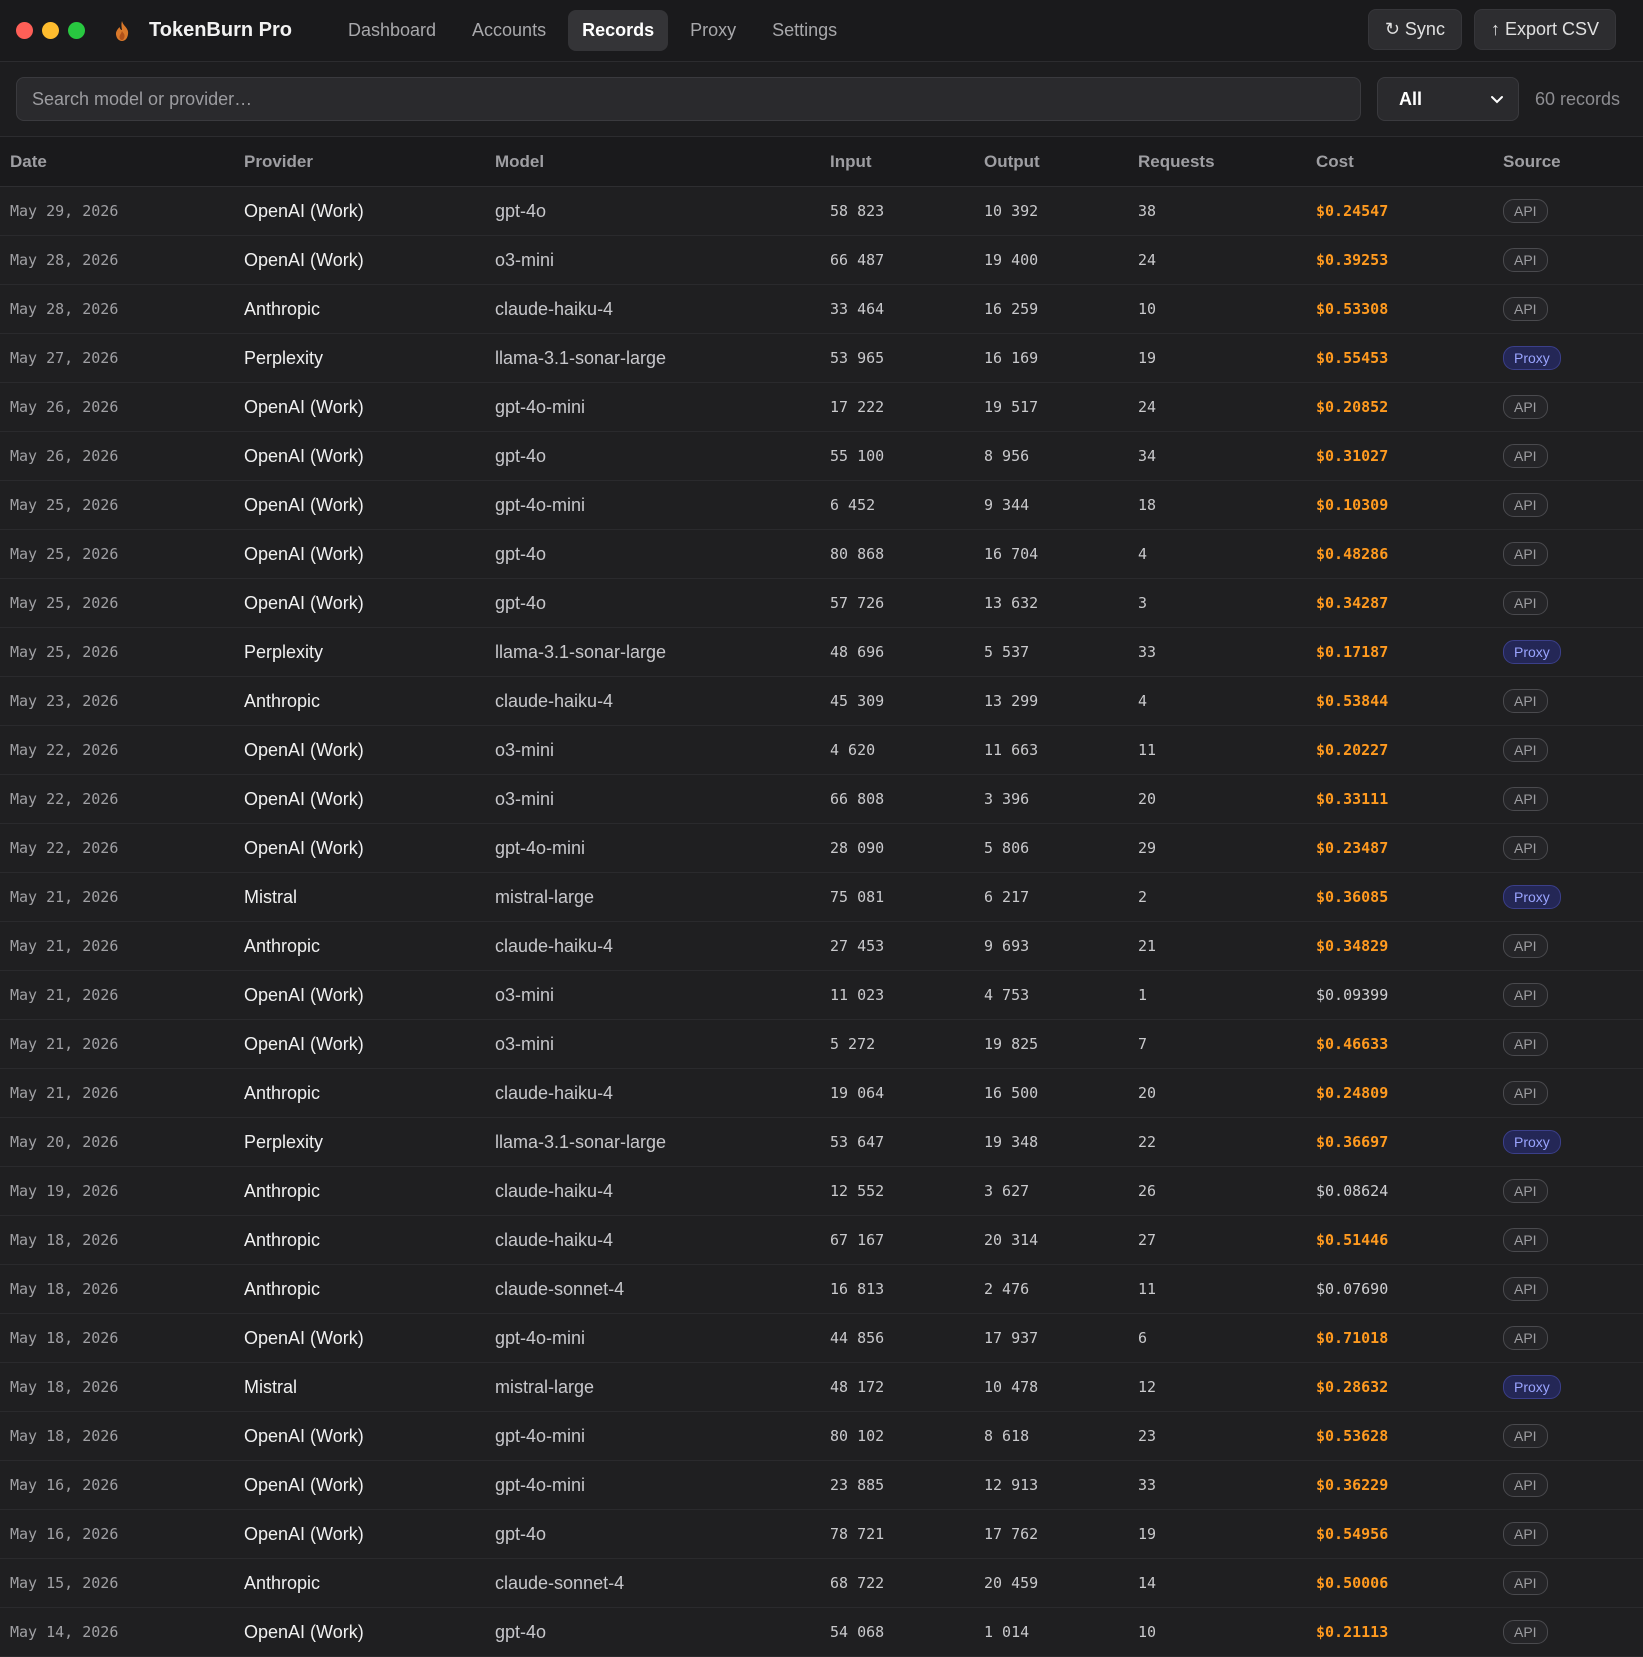 The height and width of the screenshot is (1657, 1643). I want to click on cell-input: 6 452, so click(897, 505).